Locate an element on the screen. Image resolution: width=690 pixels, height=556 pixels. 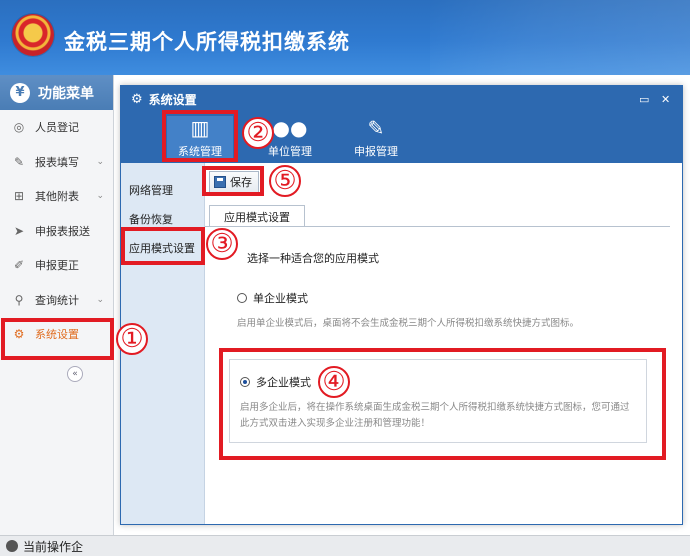
sidebar-item-1: ✎ 报表填写 ⌄ is located at coordinates (56, 162).